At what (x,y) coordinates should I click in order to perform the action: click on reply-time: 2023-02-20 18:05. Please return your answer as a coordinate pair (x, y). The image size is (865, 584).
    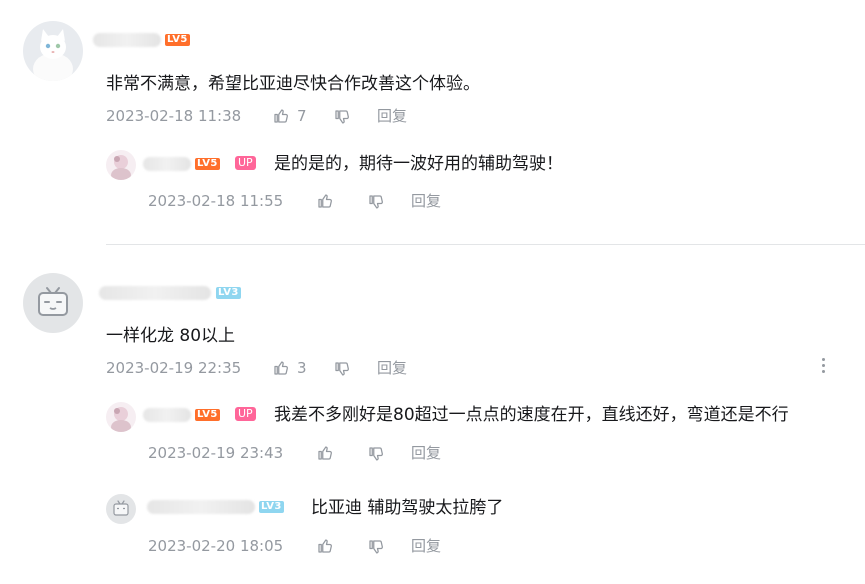
    Looking at the image, I should click on (216, 546).